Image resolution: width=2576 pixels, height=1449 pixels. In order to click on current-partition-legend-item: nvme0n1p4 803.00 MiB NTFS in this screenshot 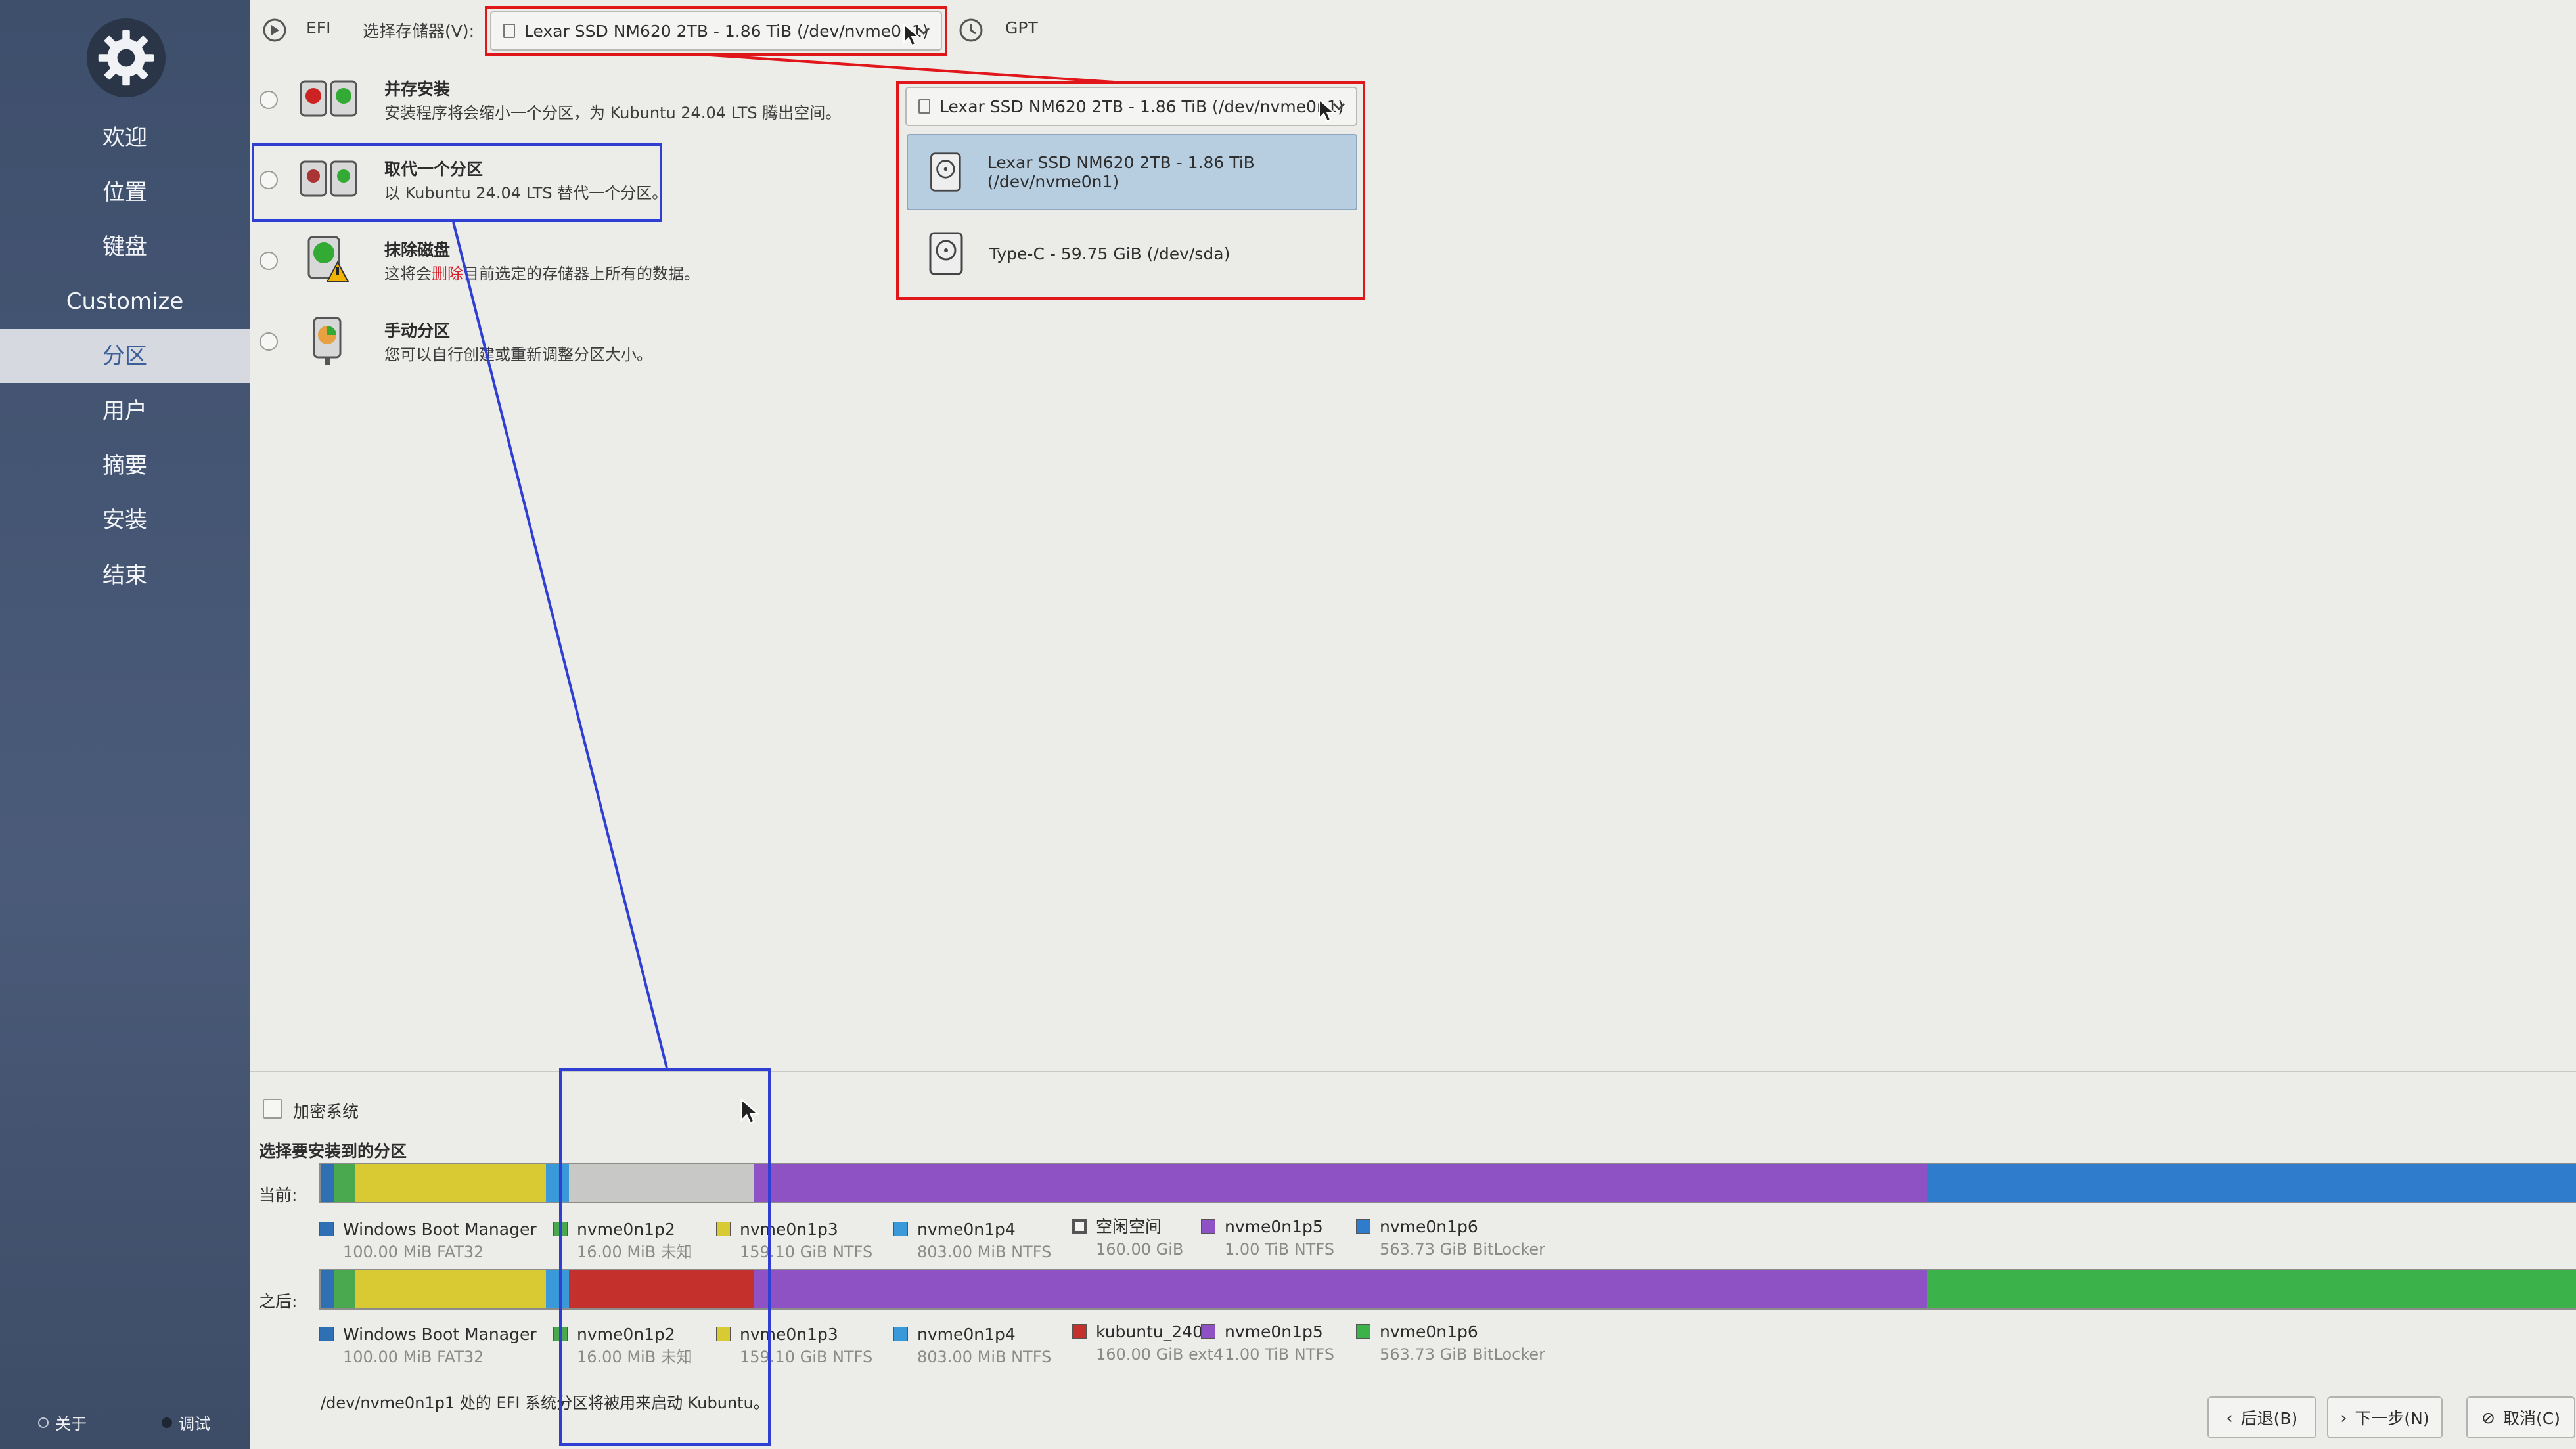, I will do `click(972, 1241)`.